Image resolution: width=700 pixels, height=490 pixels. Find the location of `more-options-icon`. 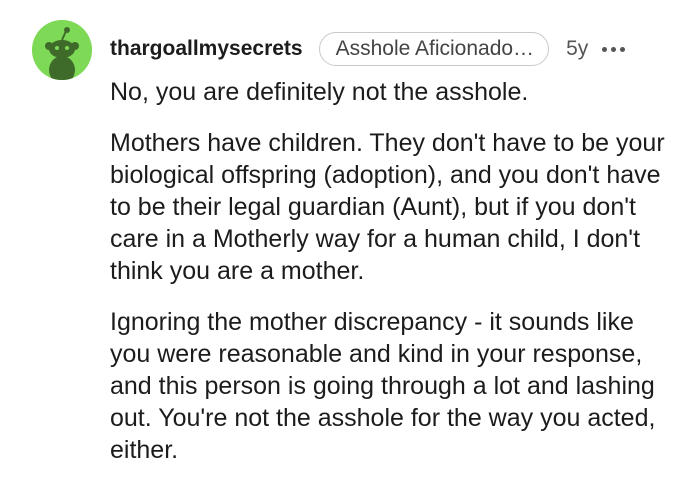

more-options-icon is located at coordinates (614, 49).